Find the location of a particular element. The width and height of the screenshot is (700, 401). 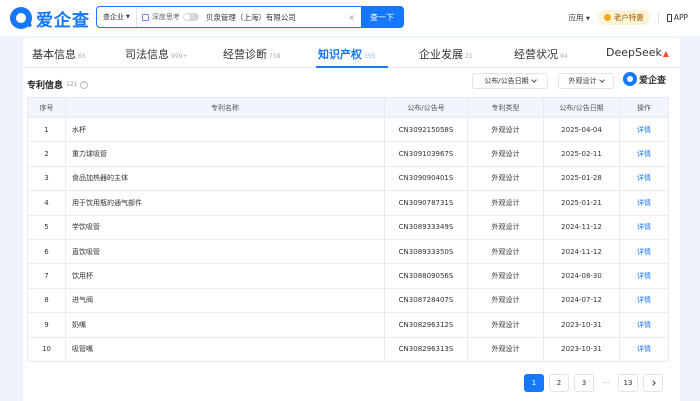

cell-name: 用于饮用瓶的通气部件 is located at coordinates (225, 203).